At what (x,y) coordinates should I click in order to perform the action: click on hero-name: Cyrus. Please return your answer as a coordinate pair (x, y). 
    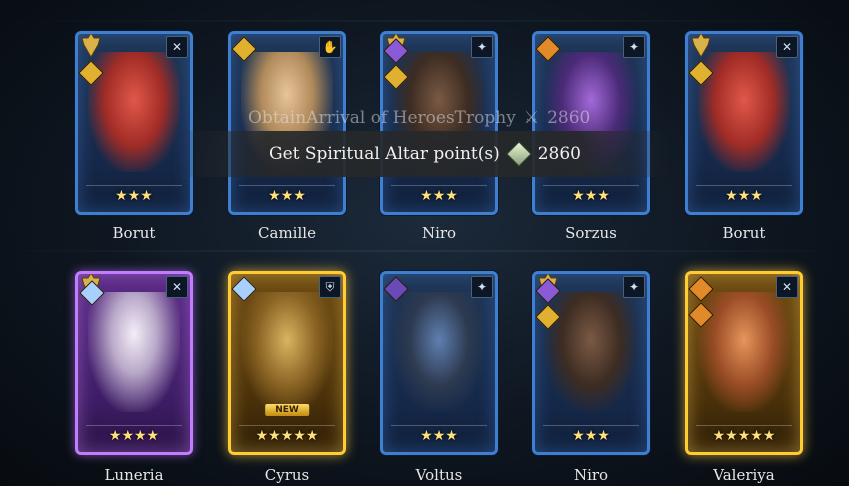
    Looking at the image, I should click on (287, 475).